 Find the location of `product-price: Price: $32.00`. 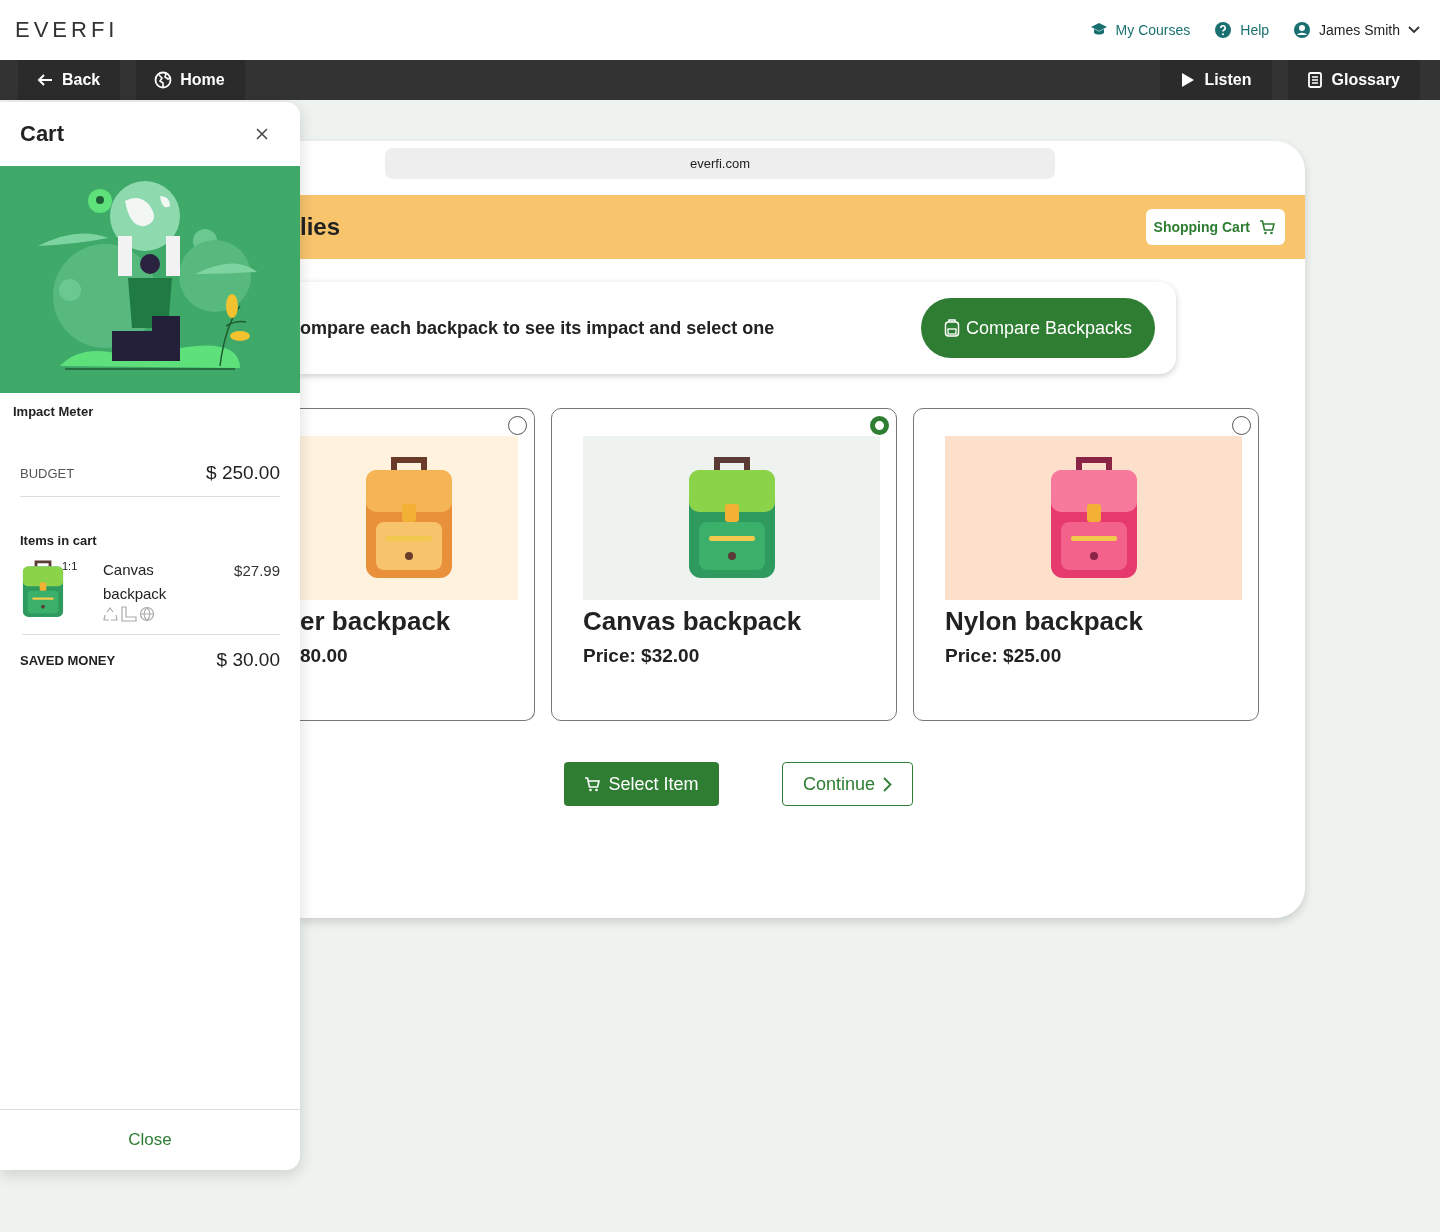

product-price: Price: $32.00 is located at coordinates (642, 656).